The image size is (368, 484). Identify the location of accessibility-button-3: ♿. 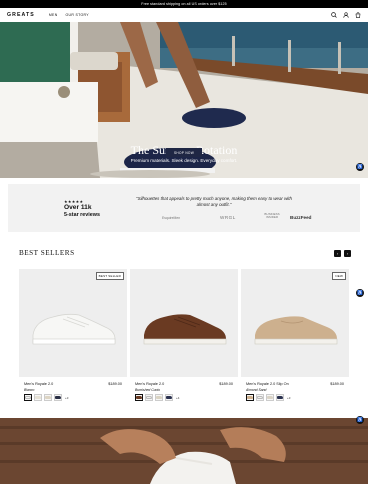
(360, 420).